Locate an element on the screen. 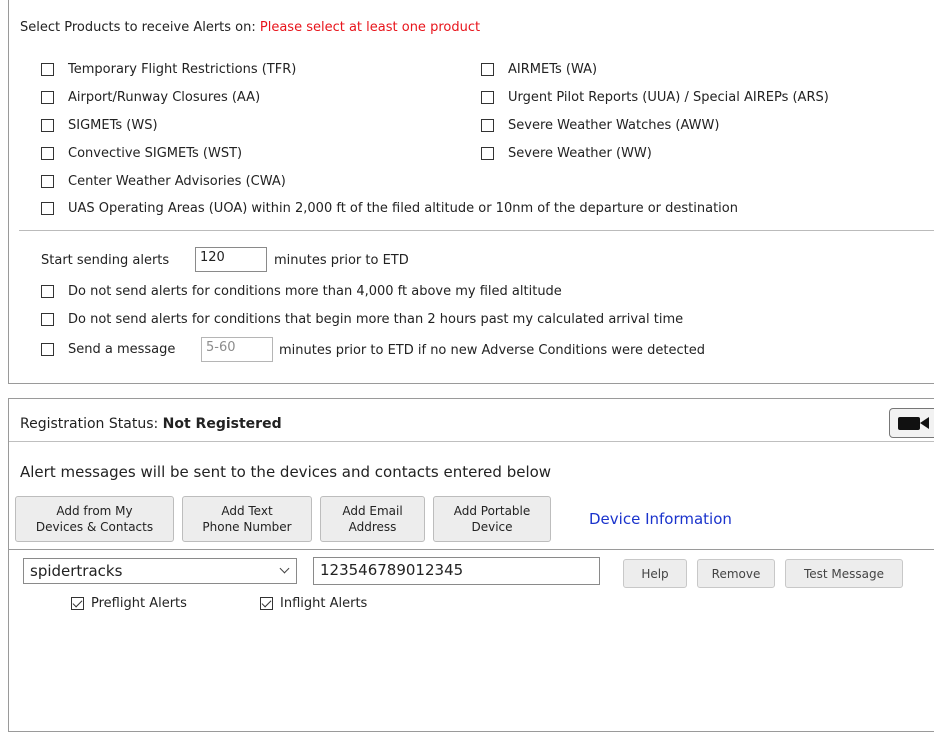  aa-checkbox is located at coordinates (47, 97).